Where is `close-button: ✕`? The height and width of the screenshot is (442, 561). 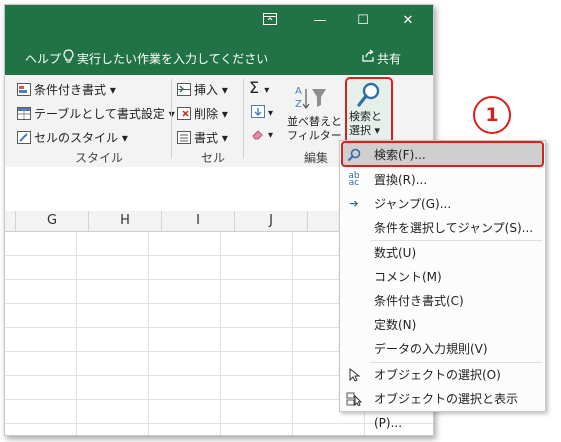 close-button: ✕ is located at coordinates (408, 21).